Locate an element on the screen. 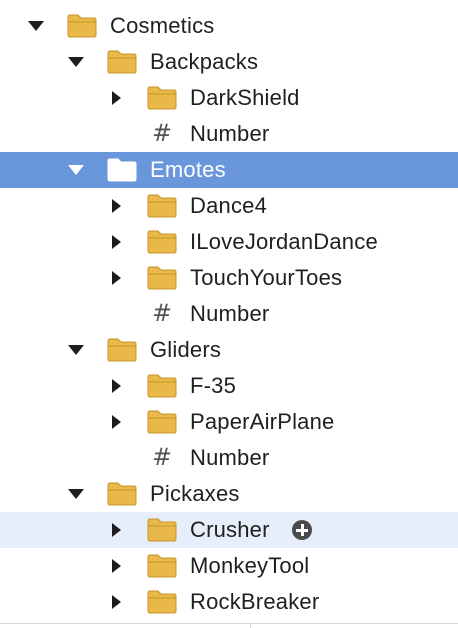  tree-item-emotes: Emotes is located at coordinates (229, 170).